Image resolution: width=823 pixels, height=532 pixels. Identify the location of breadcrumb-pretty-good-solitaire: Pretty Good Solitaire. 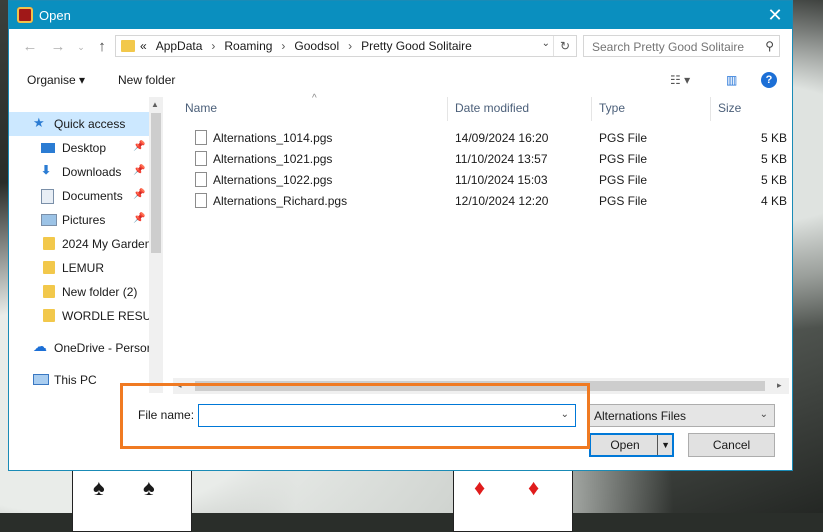
(416, 46).